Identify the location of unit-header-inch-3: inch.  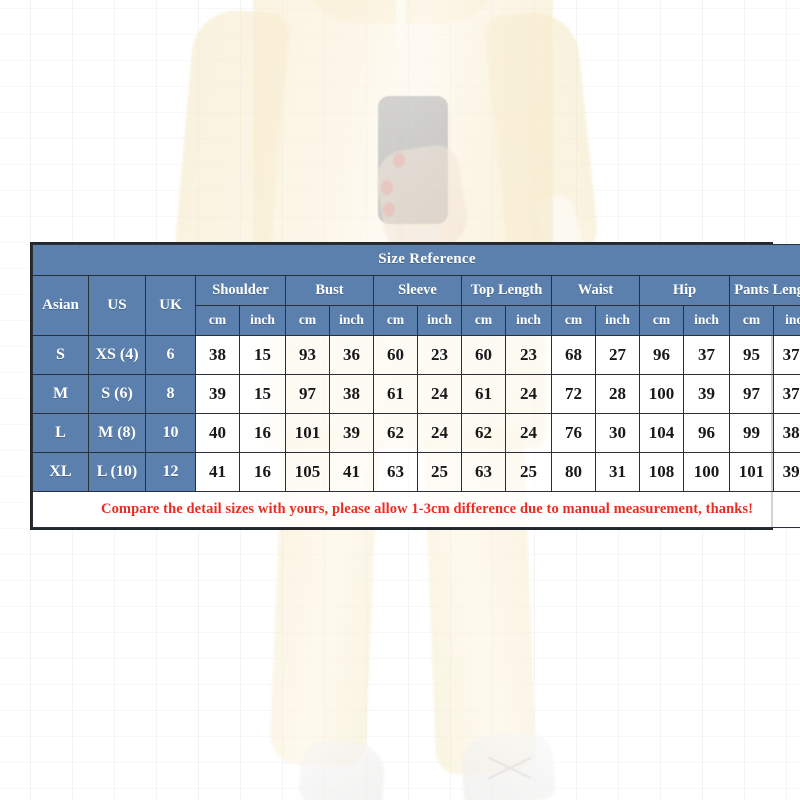
(351, 320).